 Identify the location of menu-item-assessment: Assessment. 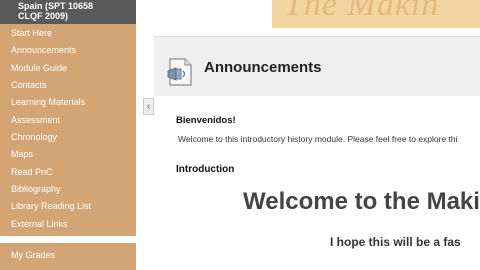
(35, 120).